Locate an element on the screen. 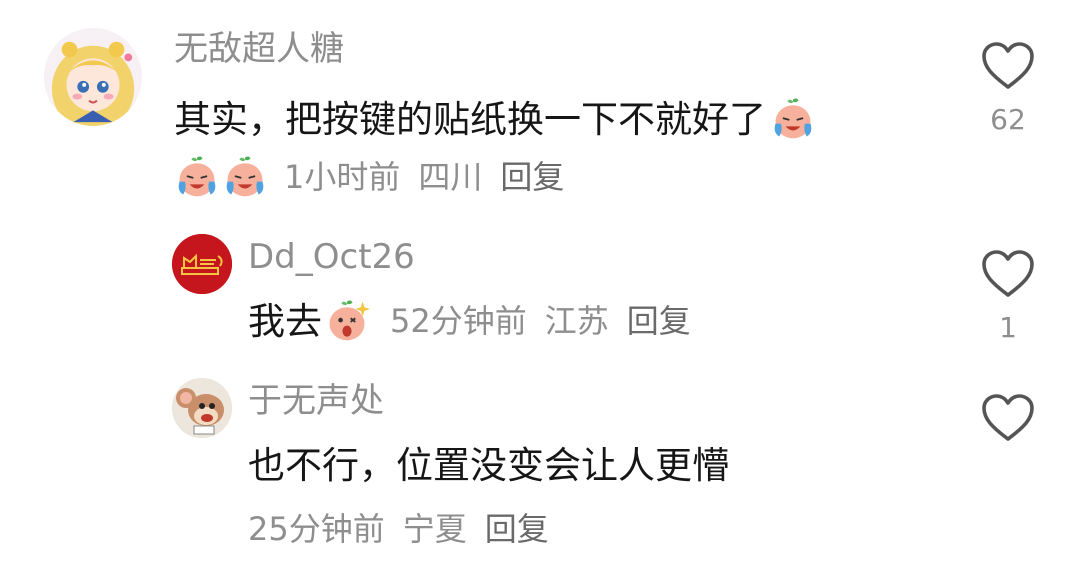 Image resolution: width=1080 pixels, height=566 pixels. red-logo-avatar-icon is located at coordinates (202, 264).